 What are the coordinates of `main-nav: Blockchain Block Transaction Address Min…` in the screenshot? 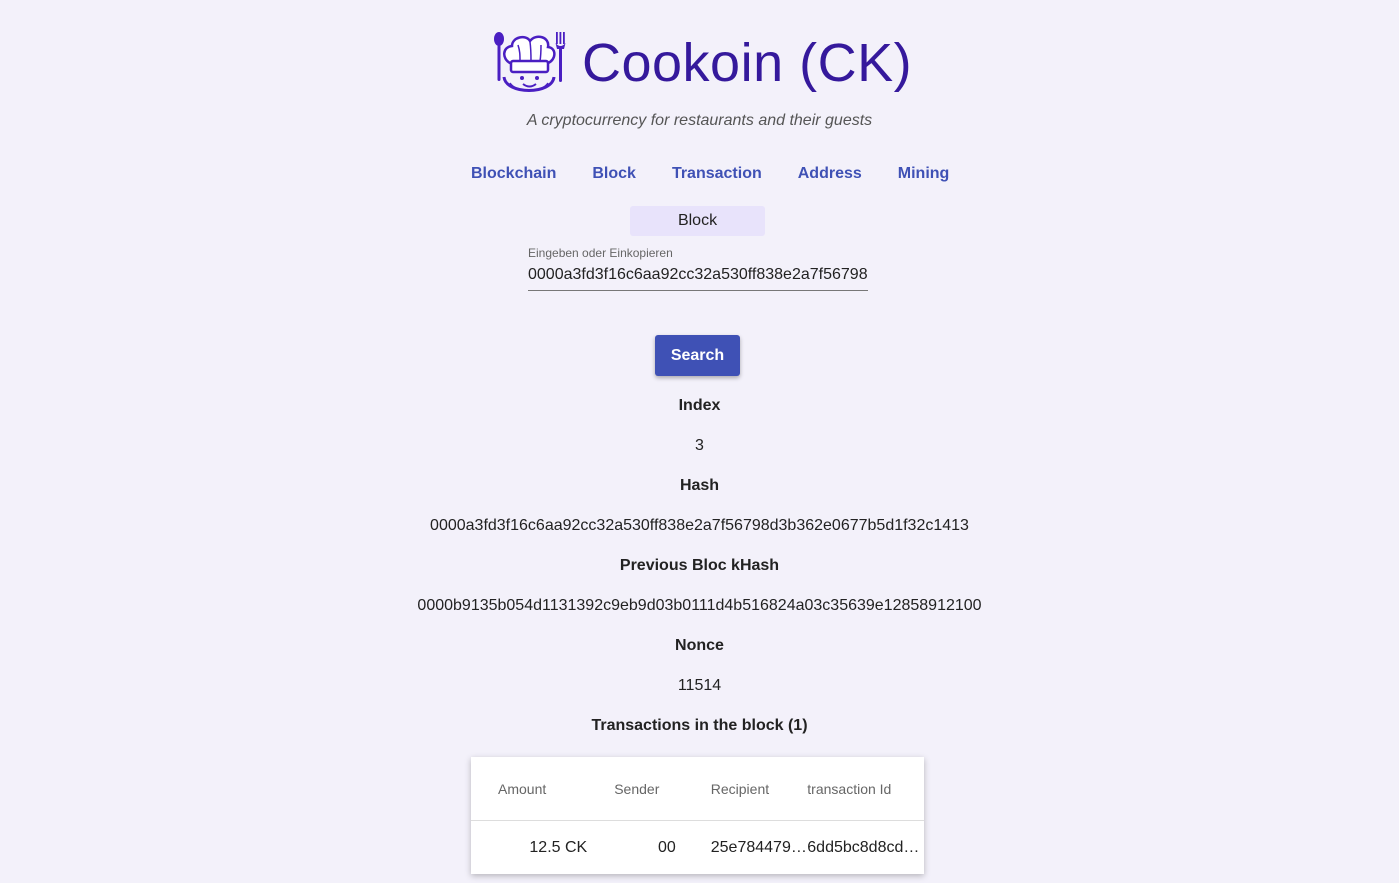 It's located at (710, 174).